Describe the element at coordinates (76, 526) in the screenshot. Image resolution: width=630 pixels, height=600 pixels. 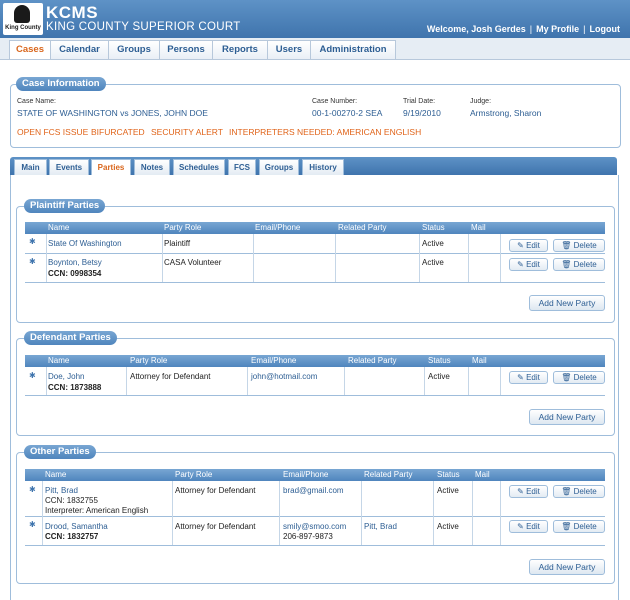
I see `party-name-link: Drood, Samantha` at that location.